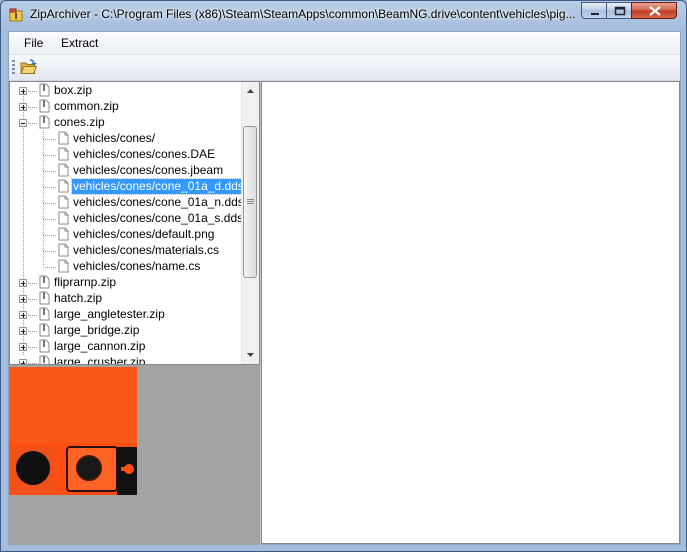 This screenshot has width=687, height=552. I want to click on collapse-toggle, so click(23, 123).